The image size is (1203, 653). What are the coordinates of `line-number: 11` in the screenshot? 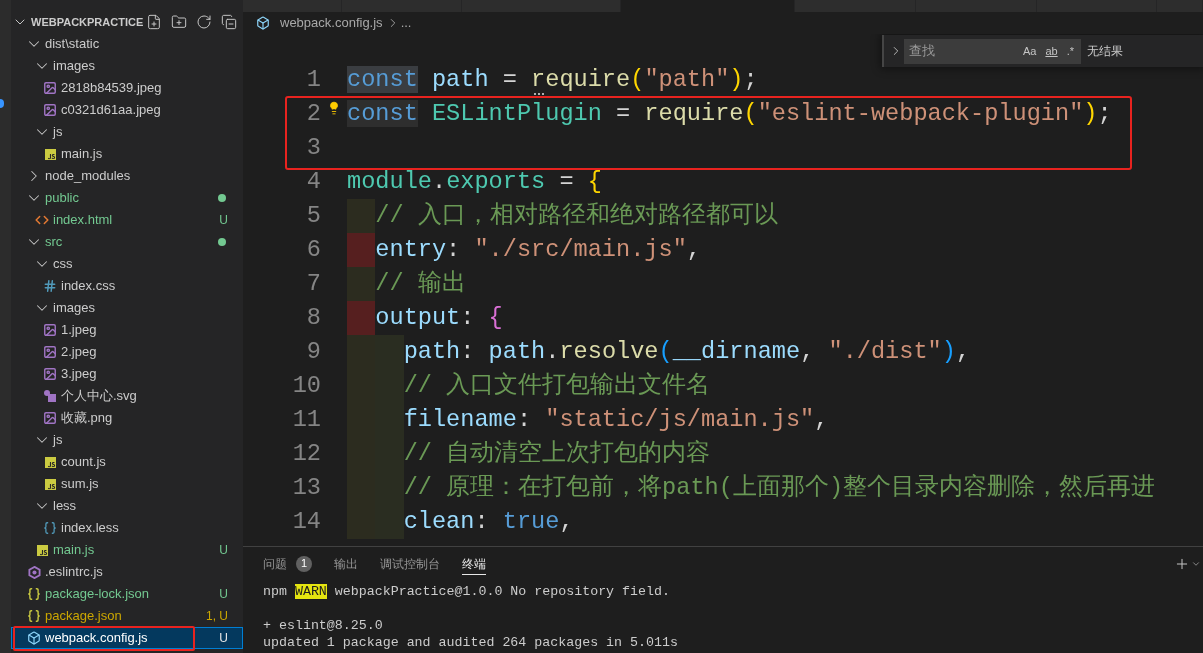 It's located at (306, 420).